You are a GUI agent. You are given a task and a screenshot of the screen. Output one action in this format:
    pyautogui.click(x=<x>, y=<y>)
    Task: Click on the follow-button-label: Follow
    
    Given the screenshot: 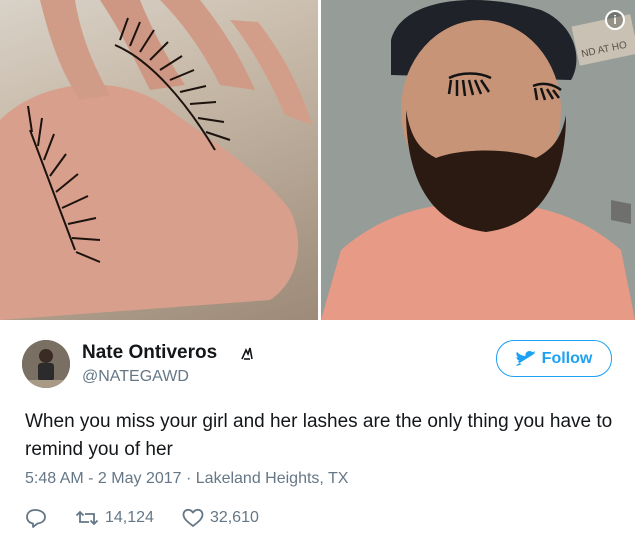 What is the action you would take?
    pyautogui.click(x=567, y=358)
    